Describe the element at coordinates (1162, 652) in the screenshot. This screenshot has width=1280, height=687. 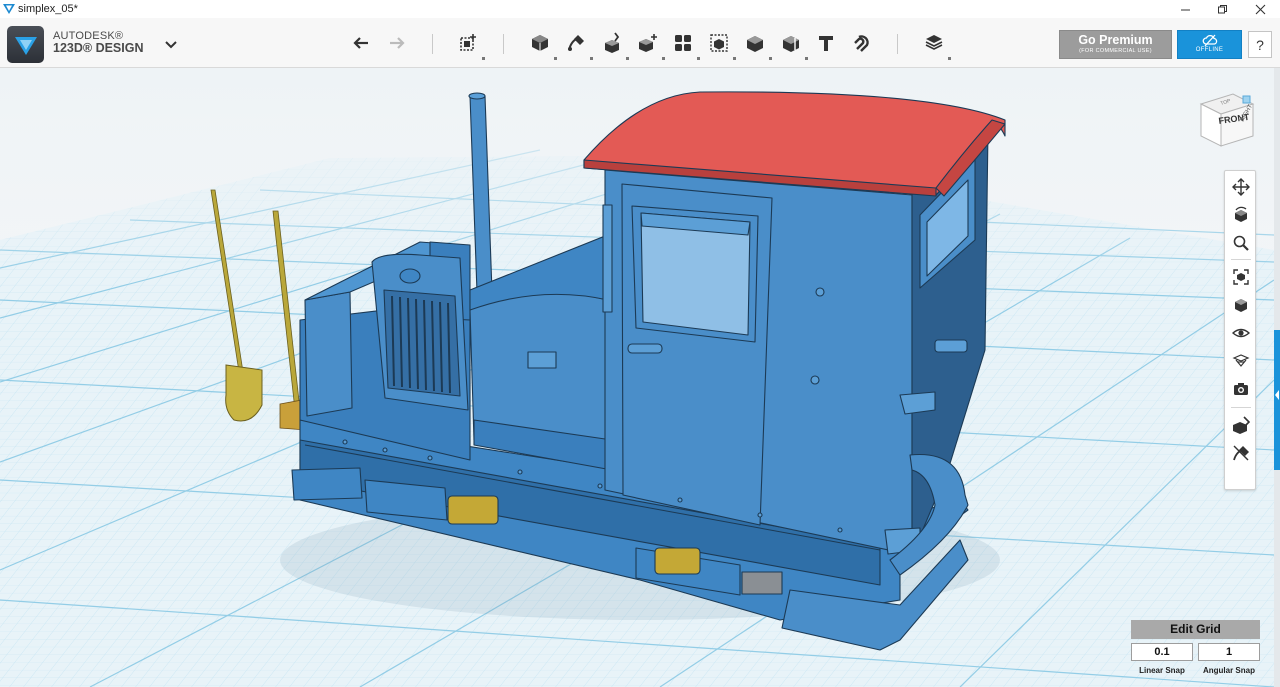
I see `linear-snap-input: 0.1` at that location.